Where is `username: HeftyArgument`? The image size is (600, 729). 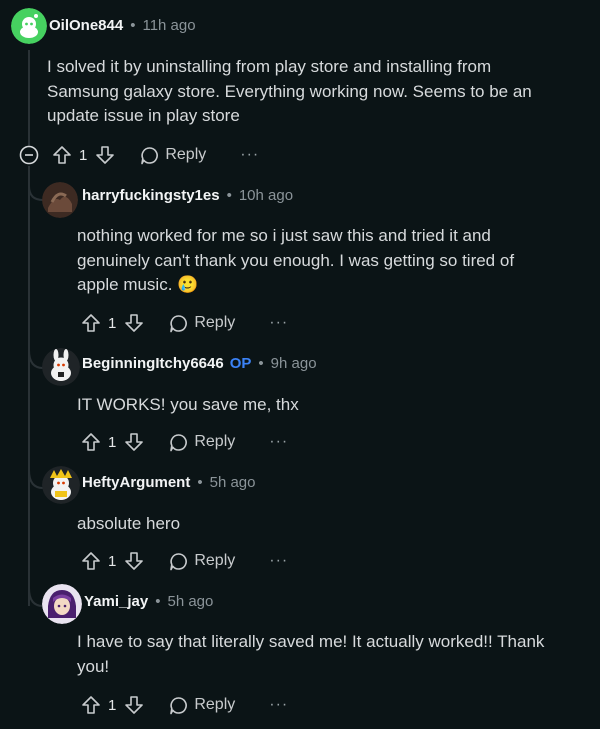 username: HeftyArgument is located at coordinates (136, 482).